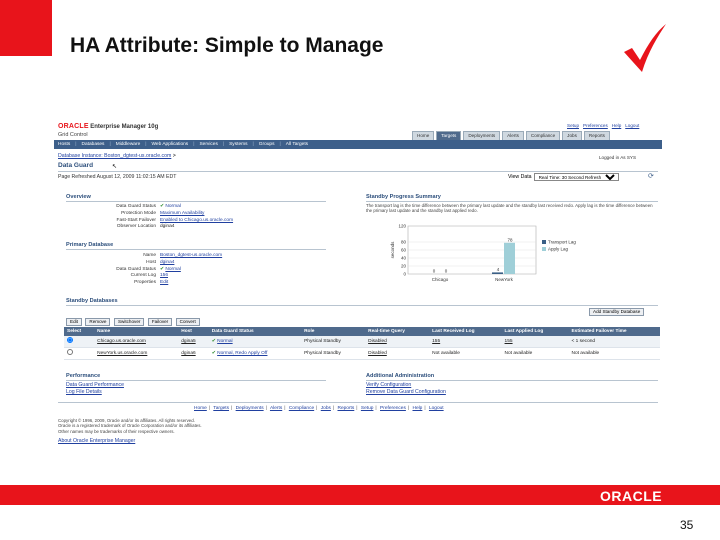 Image resolution: width=720 pixels, height=540 pixels. What do you see at coordinates (128, 145) in the screenshot?
I see `subnav-middleware: Middleware` at bounding box center [128, 145].